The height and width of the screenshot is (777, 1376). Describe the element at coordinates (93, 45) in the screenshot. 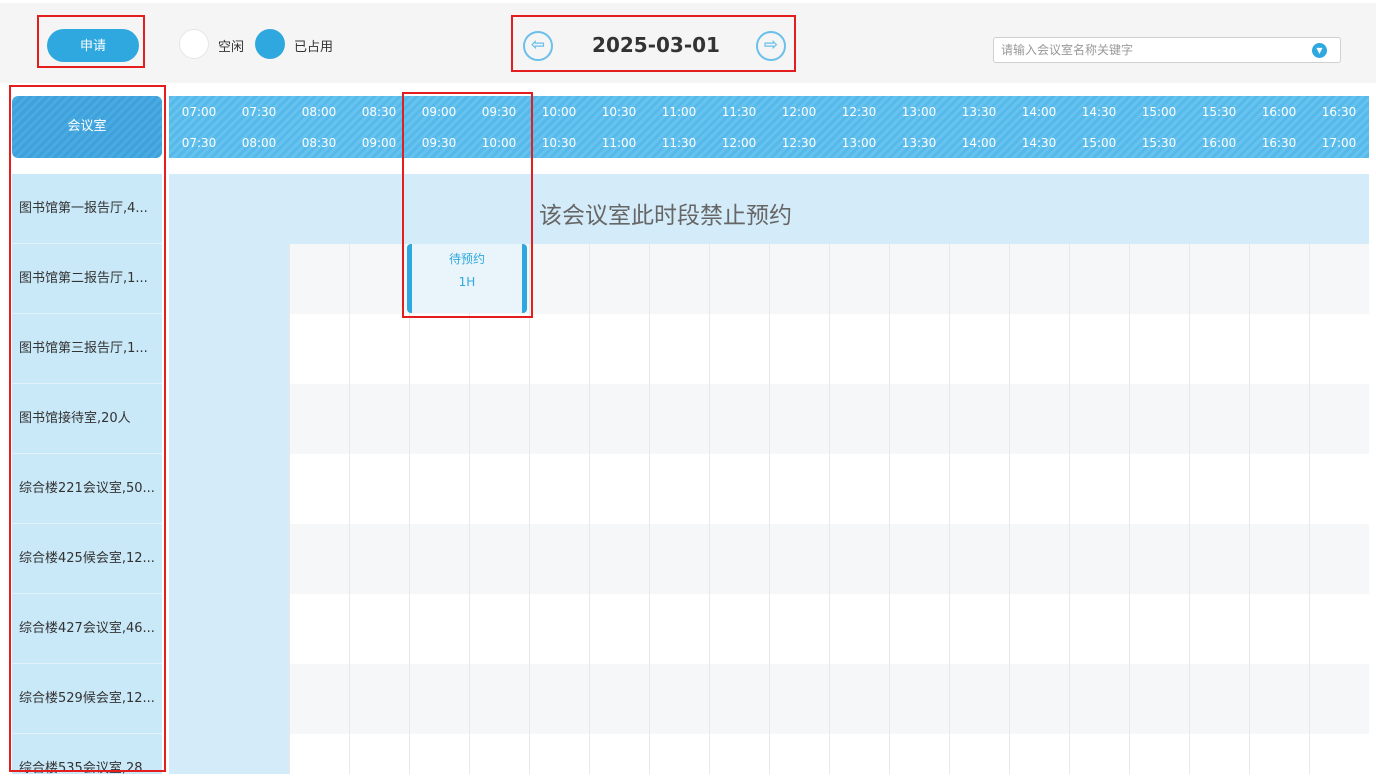

I see `apply-button: 申请` at that location.